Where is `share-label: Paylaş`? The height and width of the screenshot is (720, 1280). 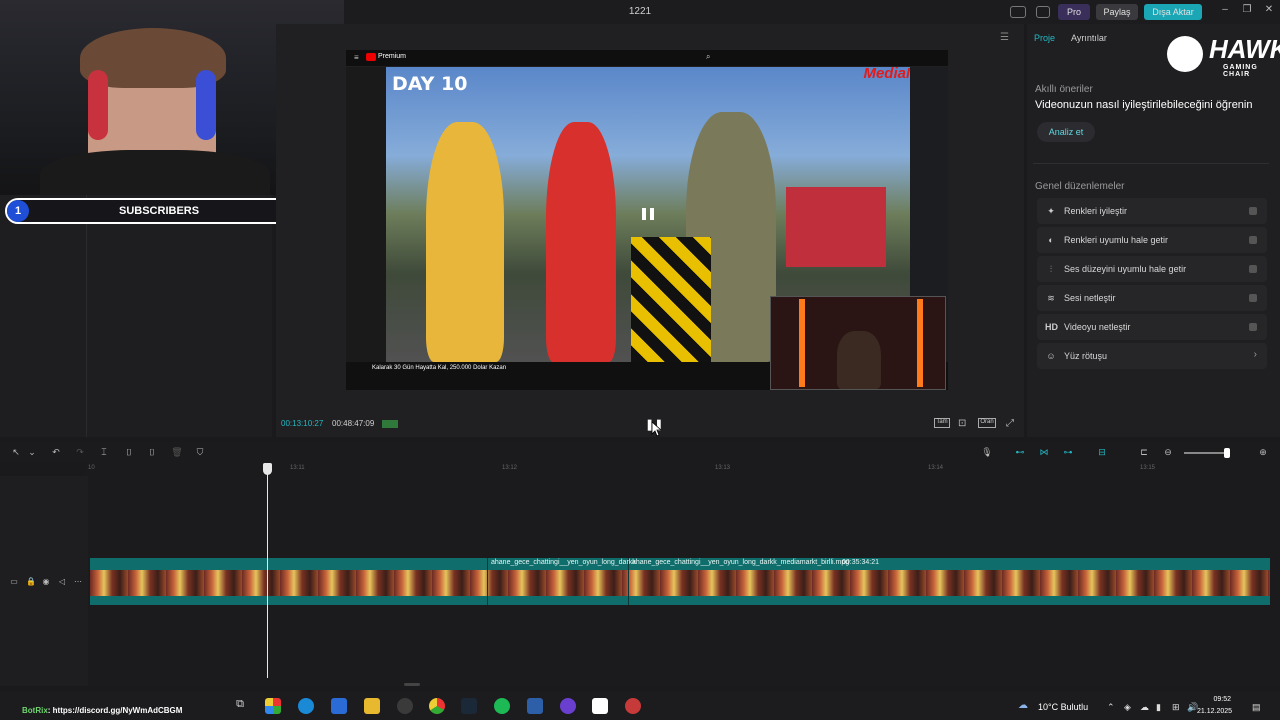
share-label: Paylaş is located at coordinates (1117, 12).